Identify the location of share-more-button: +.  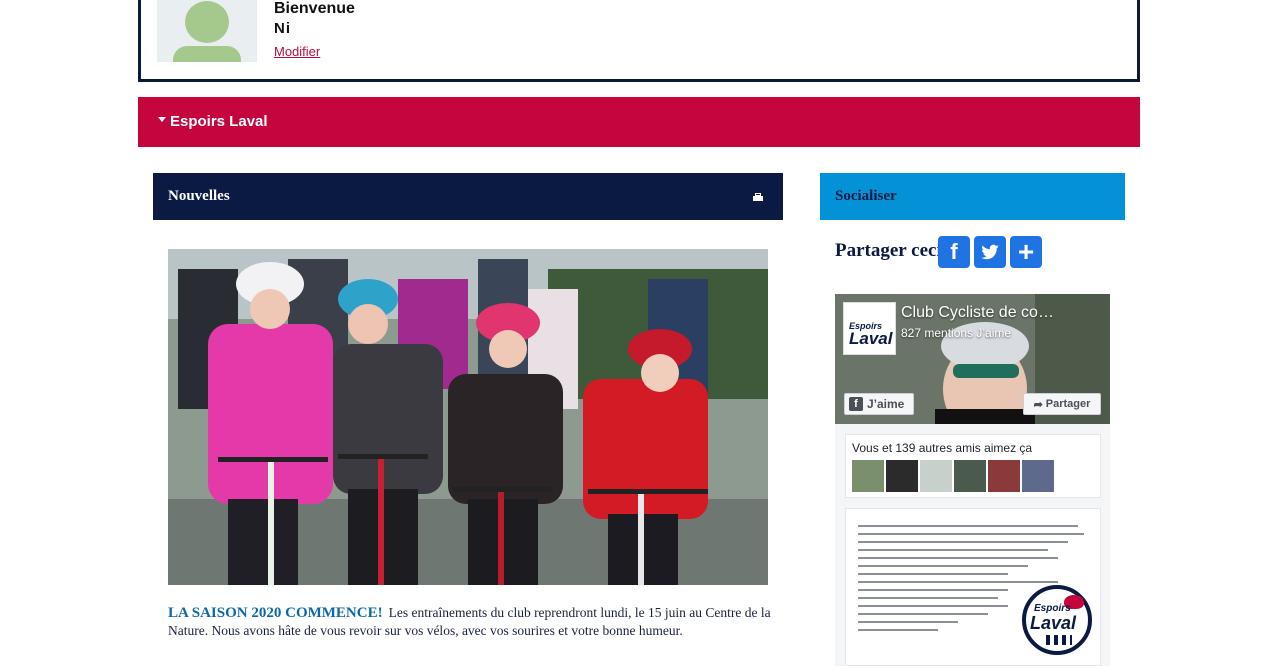
(1026, 252).